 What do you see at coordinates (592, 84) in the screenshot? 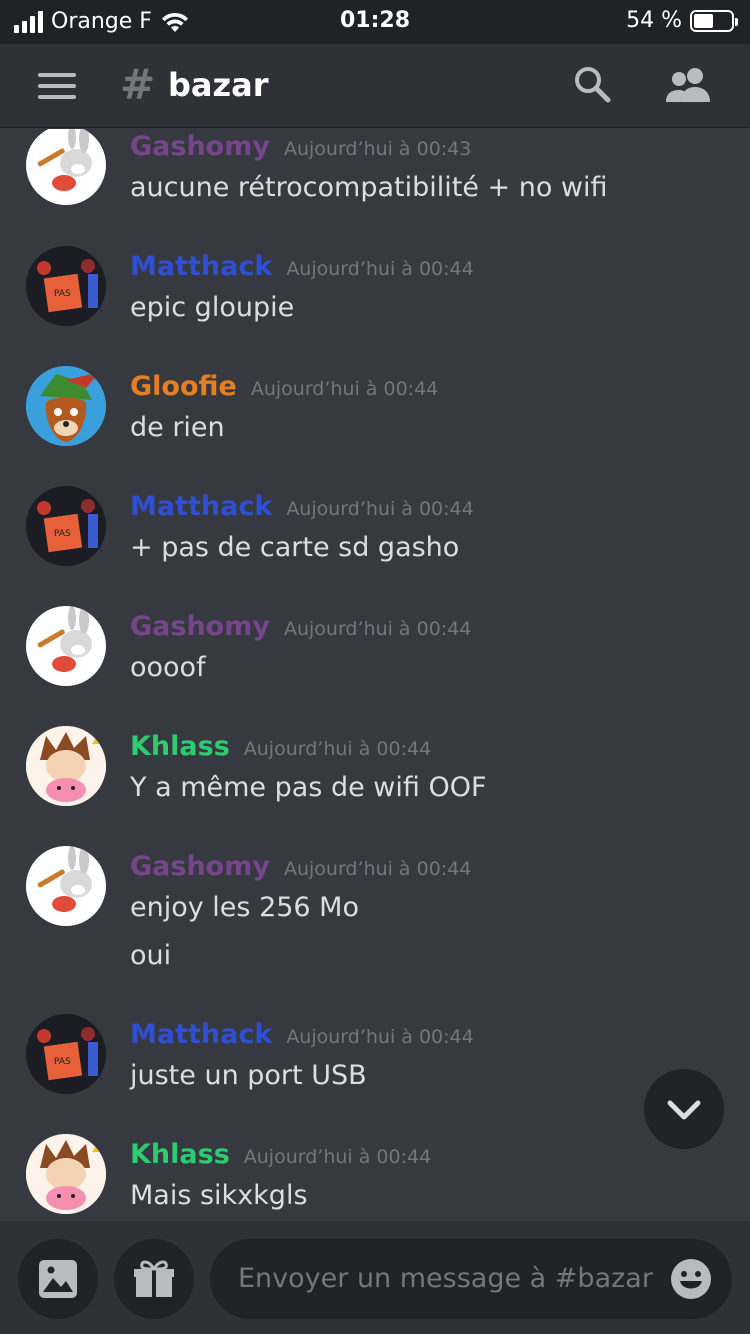
I see `search-icon` at bounding box center [592, 84].